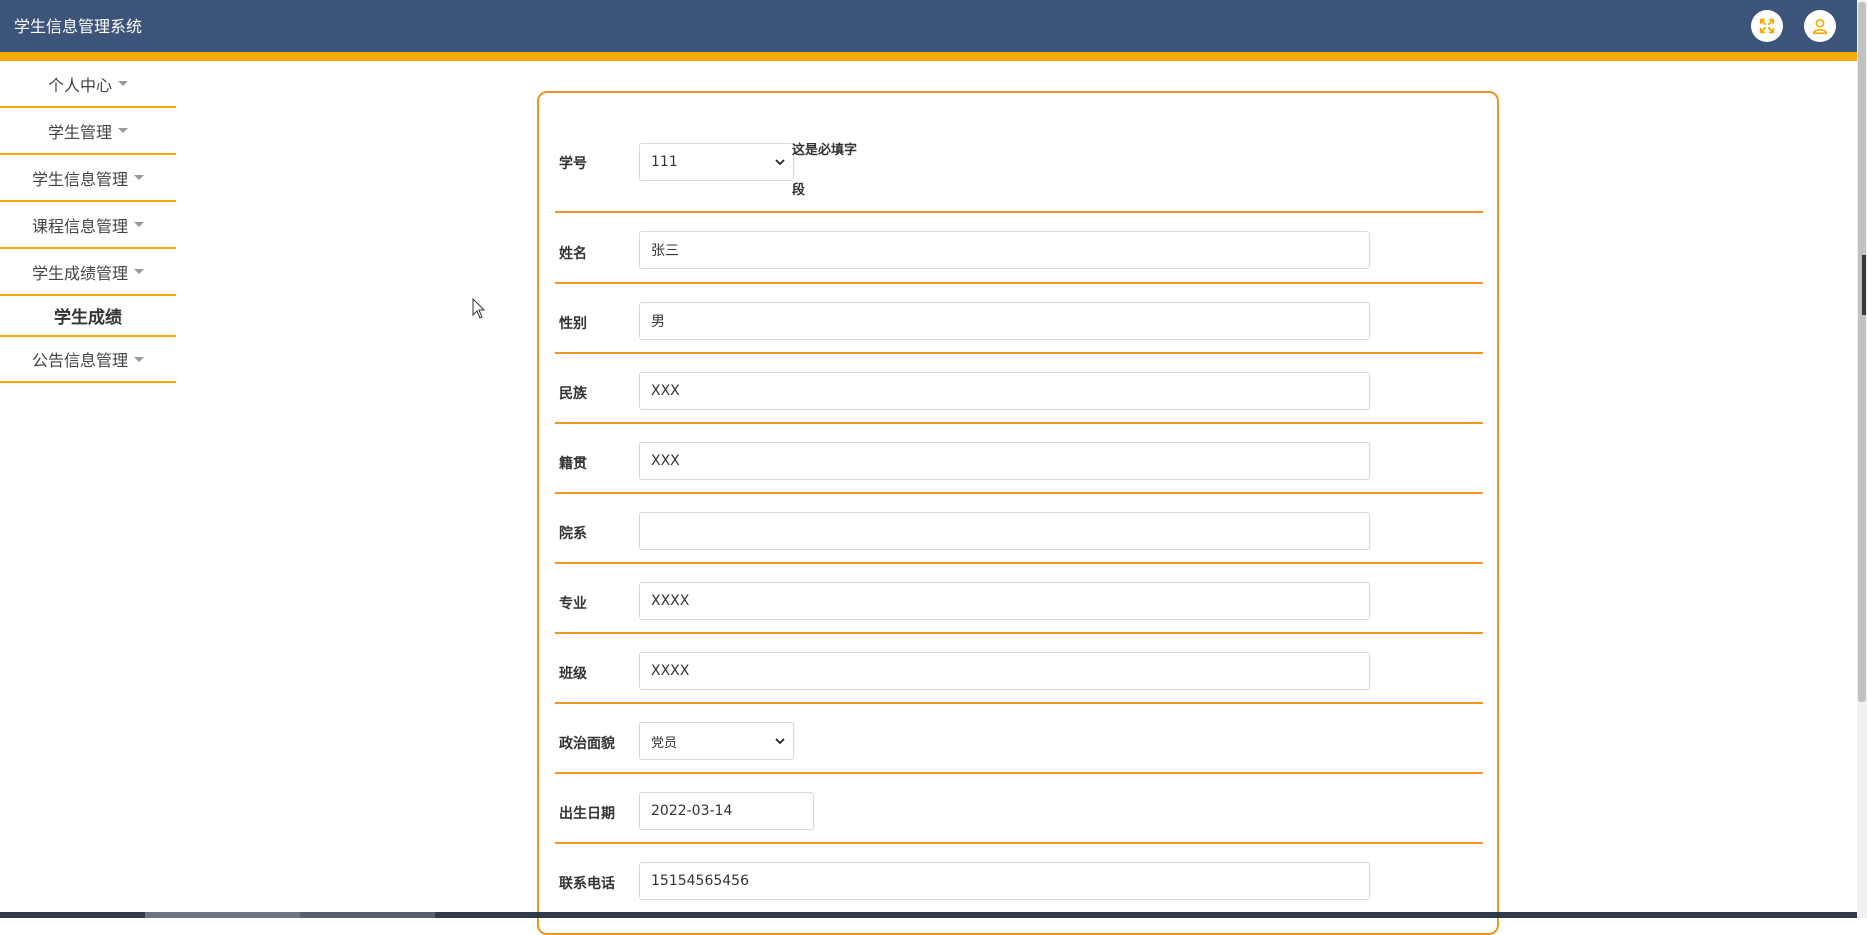  I want to click on required-field-hint: 这是必填字段, so click(825, 170).